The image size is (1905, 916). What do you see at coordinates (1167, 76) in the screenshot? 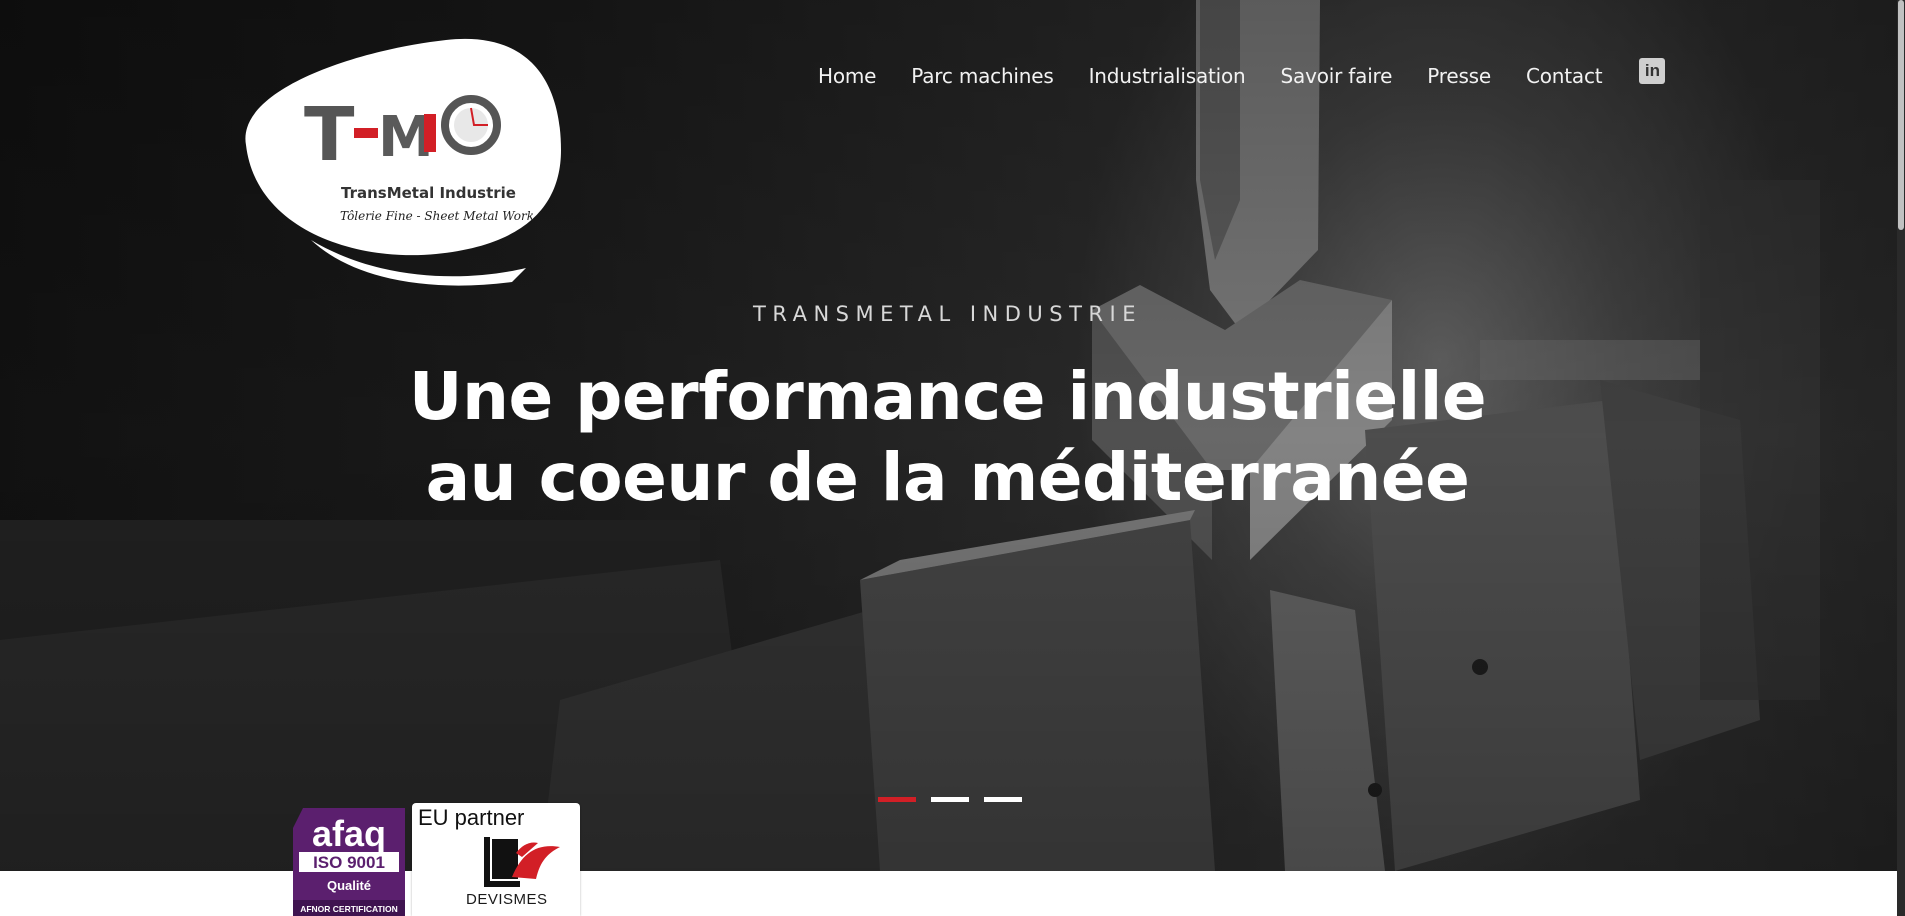
I see `nav-industrialisation: Industrialisation` at bounding box center [1167, 76].